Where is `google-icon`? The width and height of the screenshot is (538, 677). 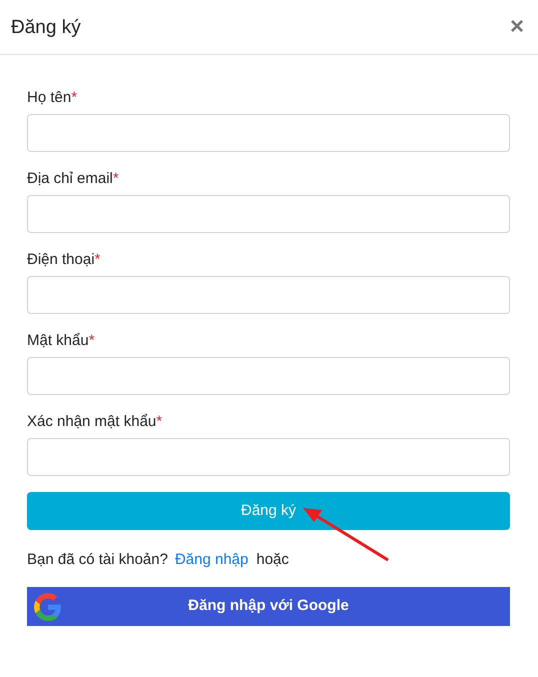
google-icon is located at coordinates (48, 607).